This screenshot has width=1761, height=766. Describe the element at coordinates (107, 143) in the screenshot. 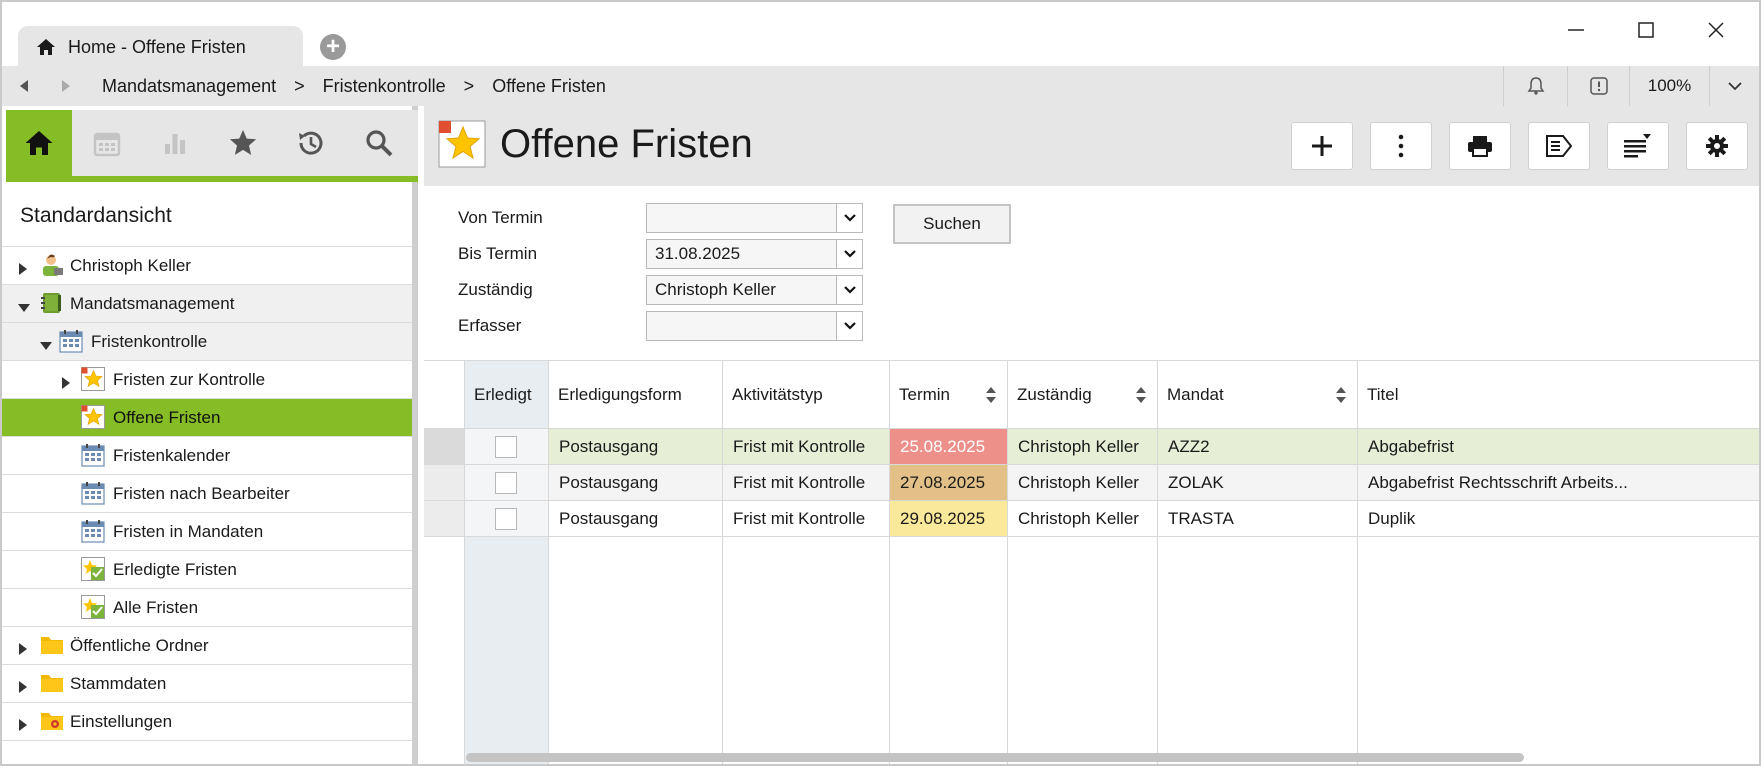

I see `sidebar-tab-calendar` at that location.